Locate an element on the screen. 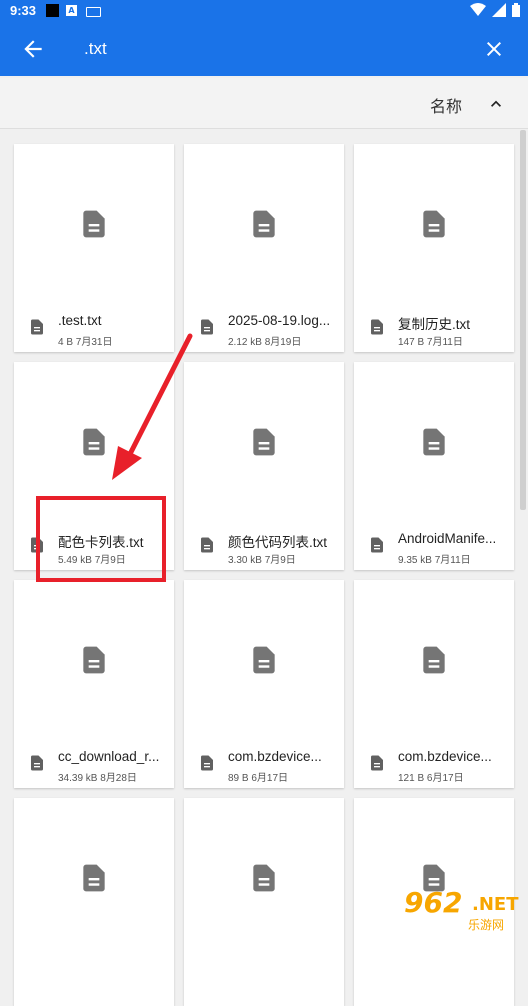 This screenshot has width=528, height=1006. status-time: 9:33 is located at coordinates (23, 10).